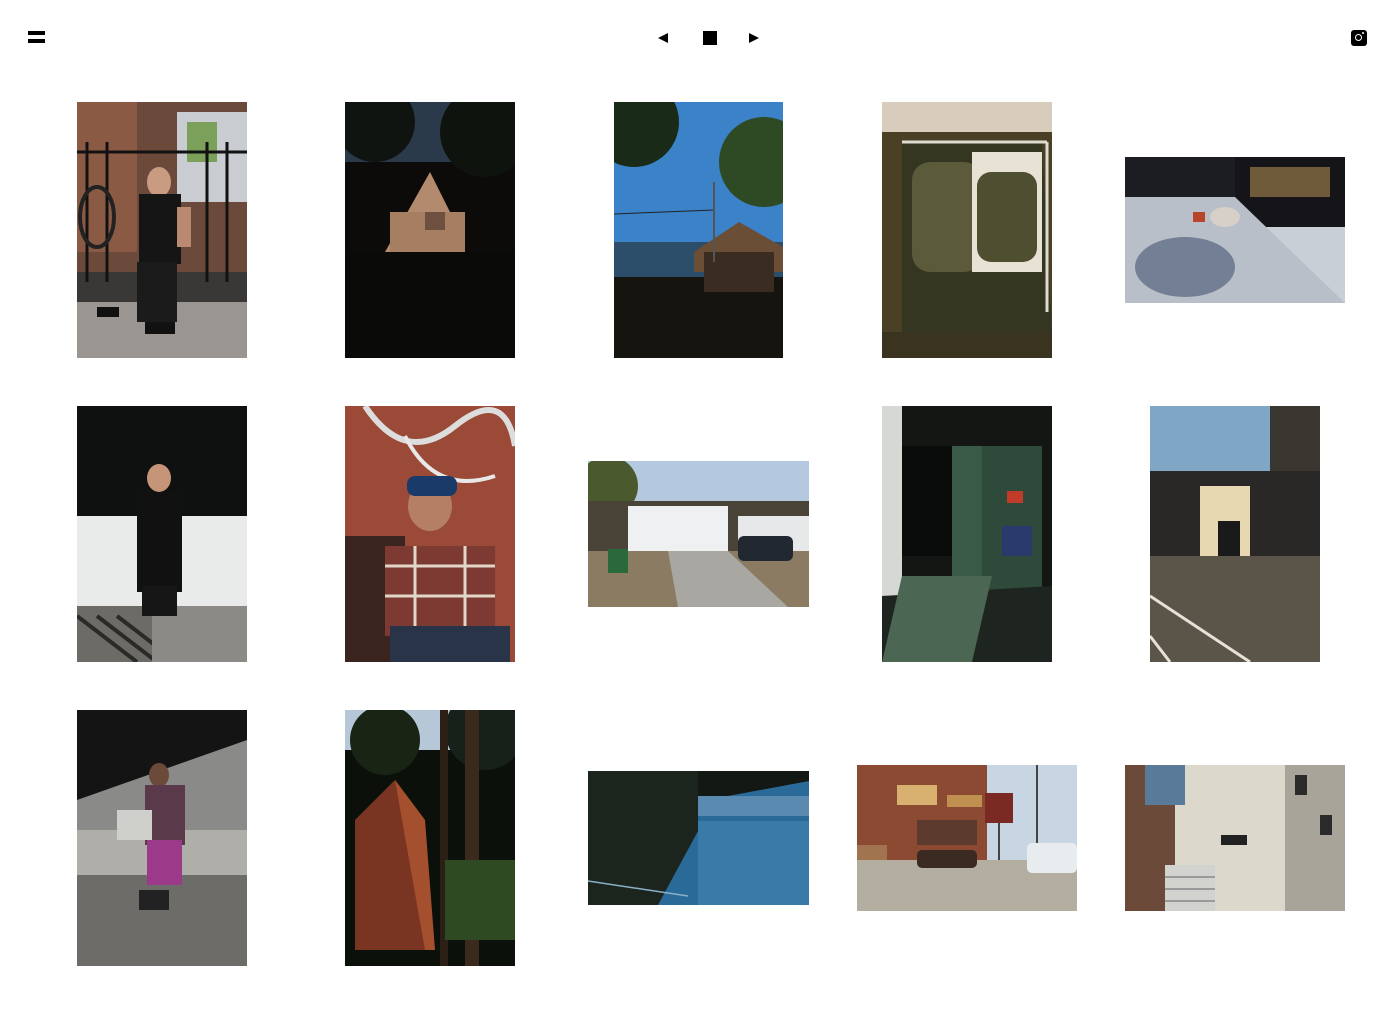 Image resolution: width=1398 pixels, height=1017 pixels. I want to click on instagram-icon, so click(1359, 38).